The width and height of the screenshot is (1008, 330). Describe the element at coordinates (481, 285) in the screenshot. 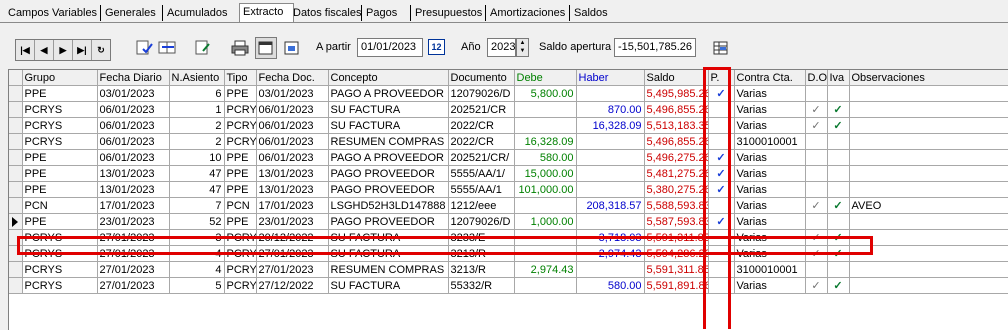

I see `cell-documento: 55332/R` at that location.